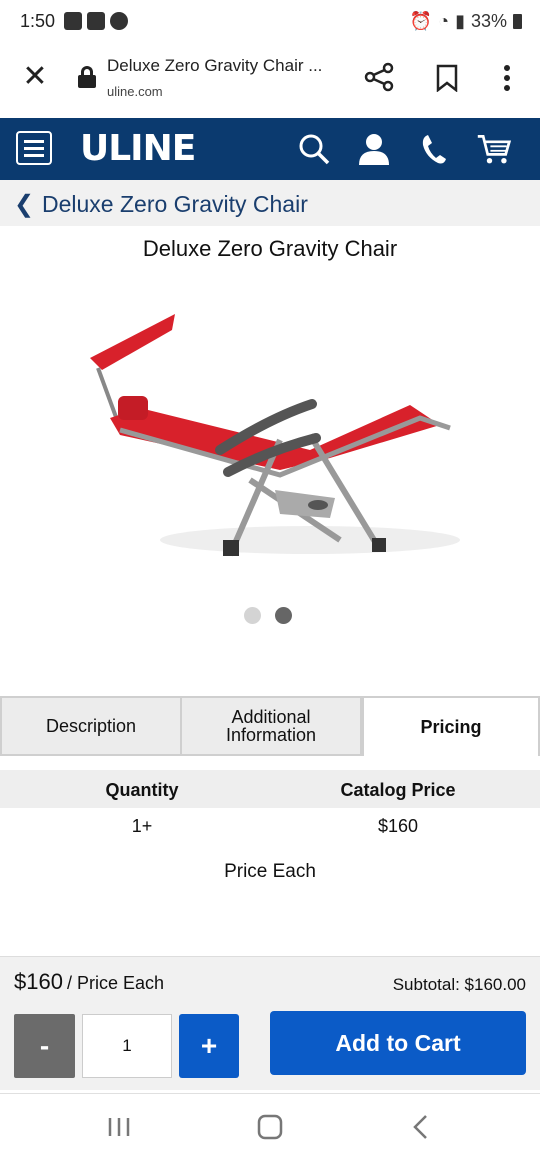 This screenshot has height=1158, width=540. What do you see at coordinates (138, 148) in the screenshot?
I see `uline-logo: ULINE` at bounding box center [138, 148].